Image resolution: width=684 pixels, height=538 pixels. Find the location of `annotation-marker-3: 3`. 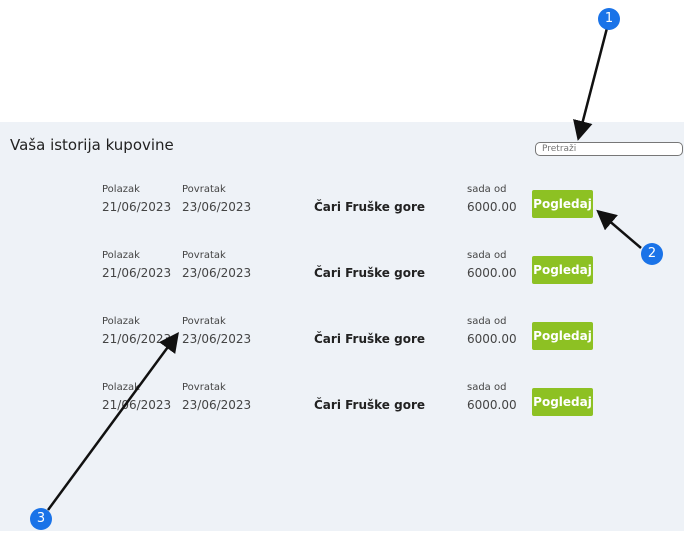

annotation-marker-3: 3 is located at coordinates (41, 519).